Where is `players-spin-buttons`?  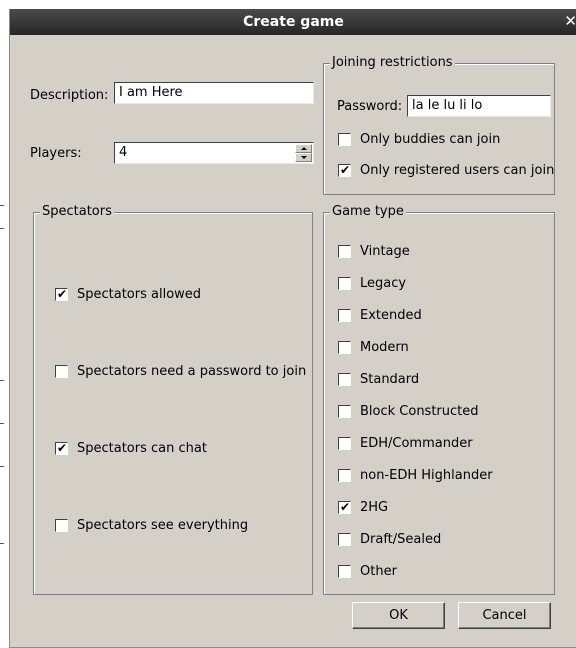
players-spin-buttons is located at coordinates (303, 153).